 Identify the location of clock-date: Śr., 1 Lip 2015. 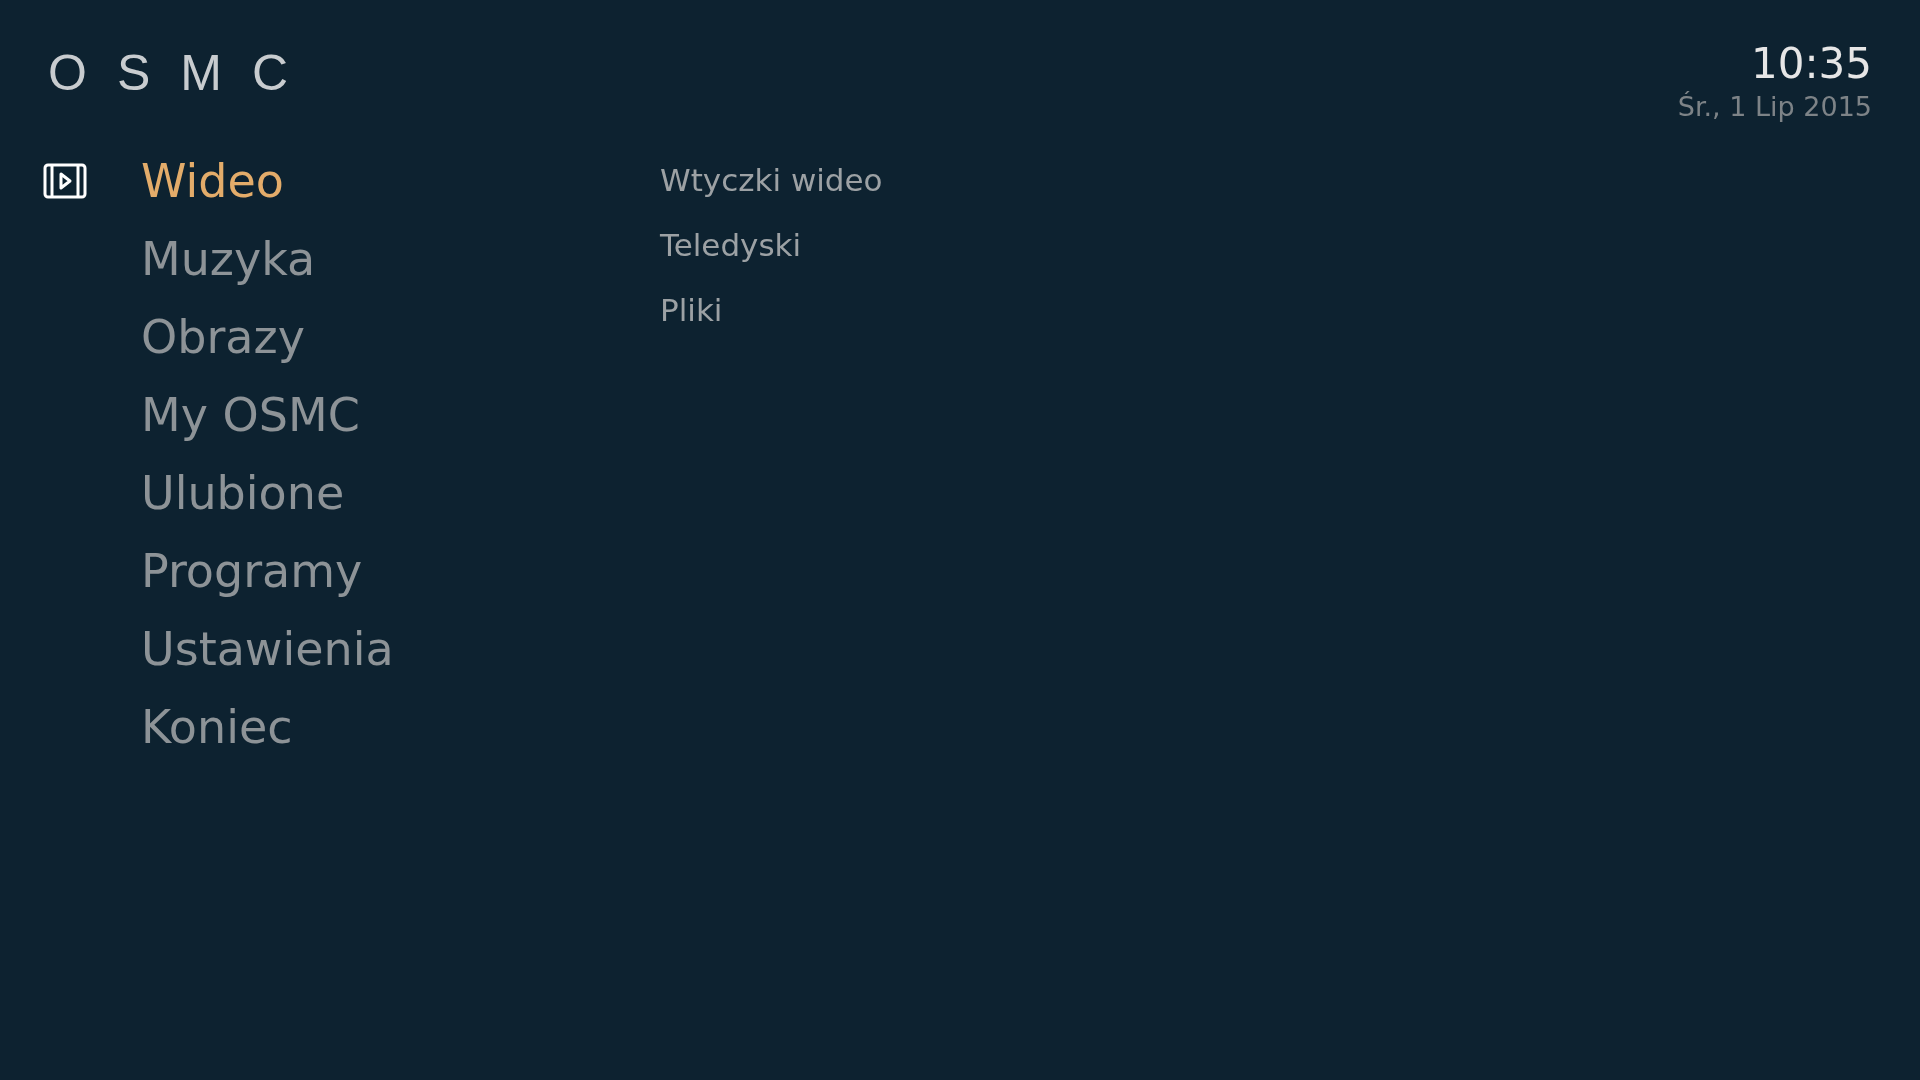
(1774, 107).